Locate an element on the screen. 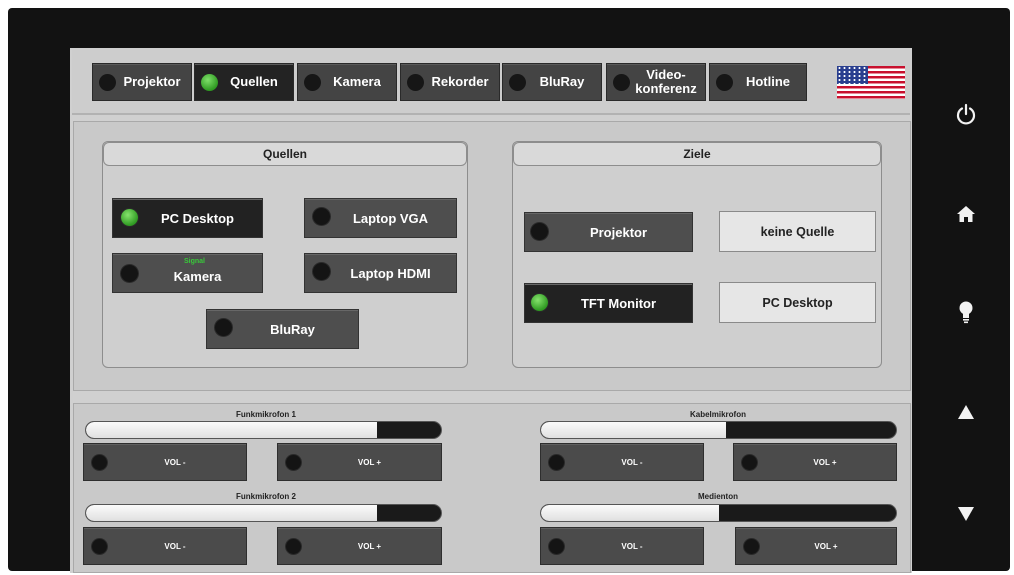 This screenshot has height=575, width=1014. nav-label: Kamera is located at coordinates (357, 81).